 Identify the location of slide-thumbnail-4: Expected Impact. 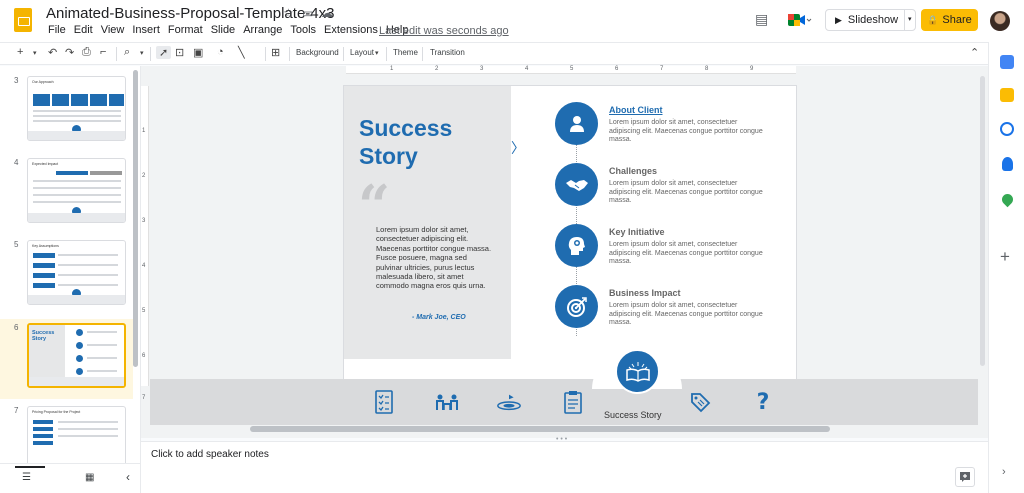
(76, 190).